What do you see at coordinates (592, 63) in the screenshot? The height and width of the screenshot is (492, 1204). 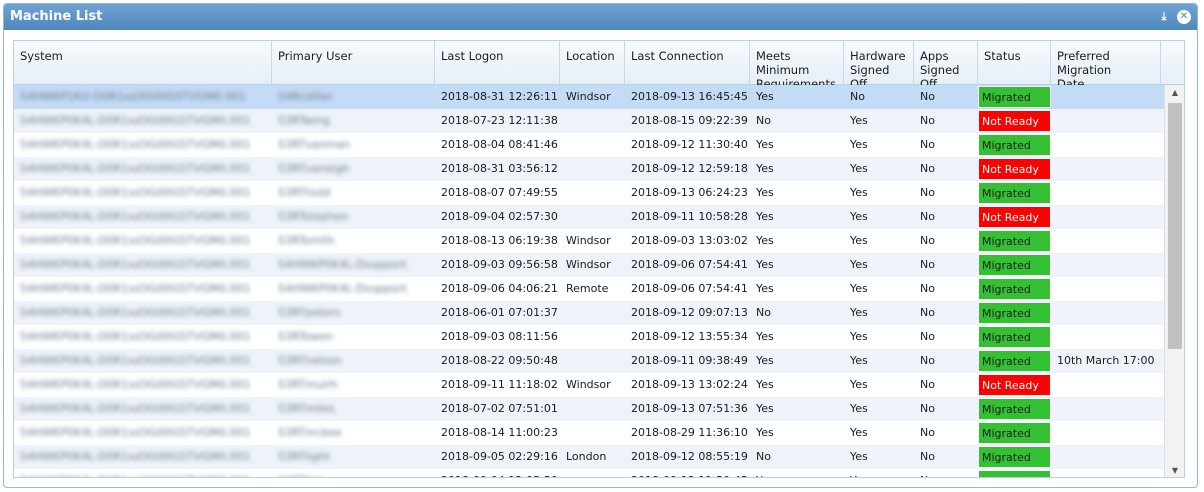 I see `col-location-header: Location` at bounding box center [592, 63].